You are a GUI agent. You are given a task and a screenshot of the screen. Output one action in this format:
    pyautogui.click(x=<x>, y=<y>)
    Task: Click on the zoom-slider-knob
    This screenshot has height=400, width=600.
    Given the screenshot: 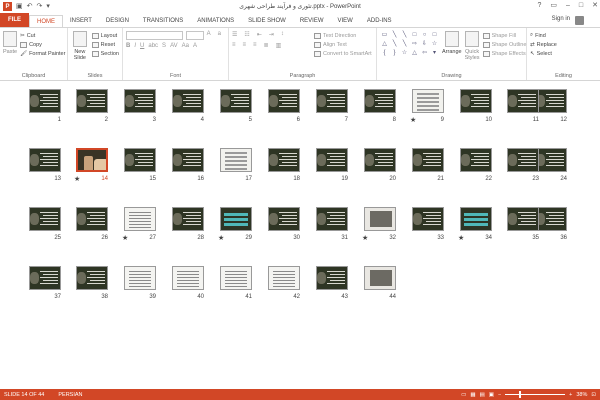 What is the action you would take?
    pyautogui.click(x=520, y=394)
    